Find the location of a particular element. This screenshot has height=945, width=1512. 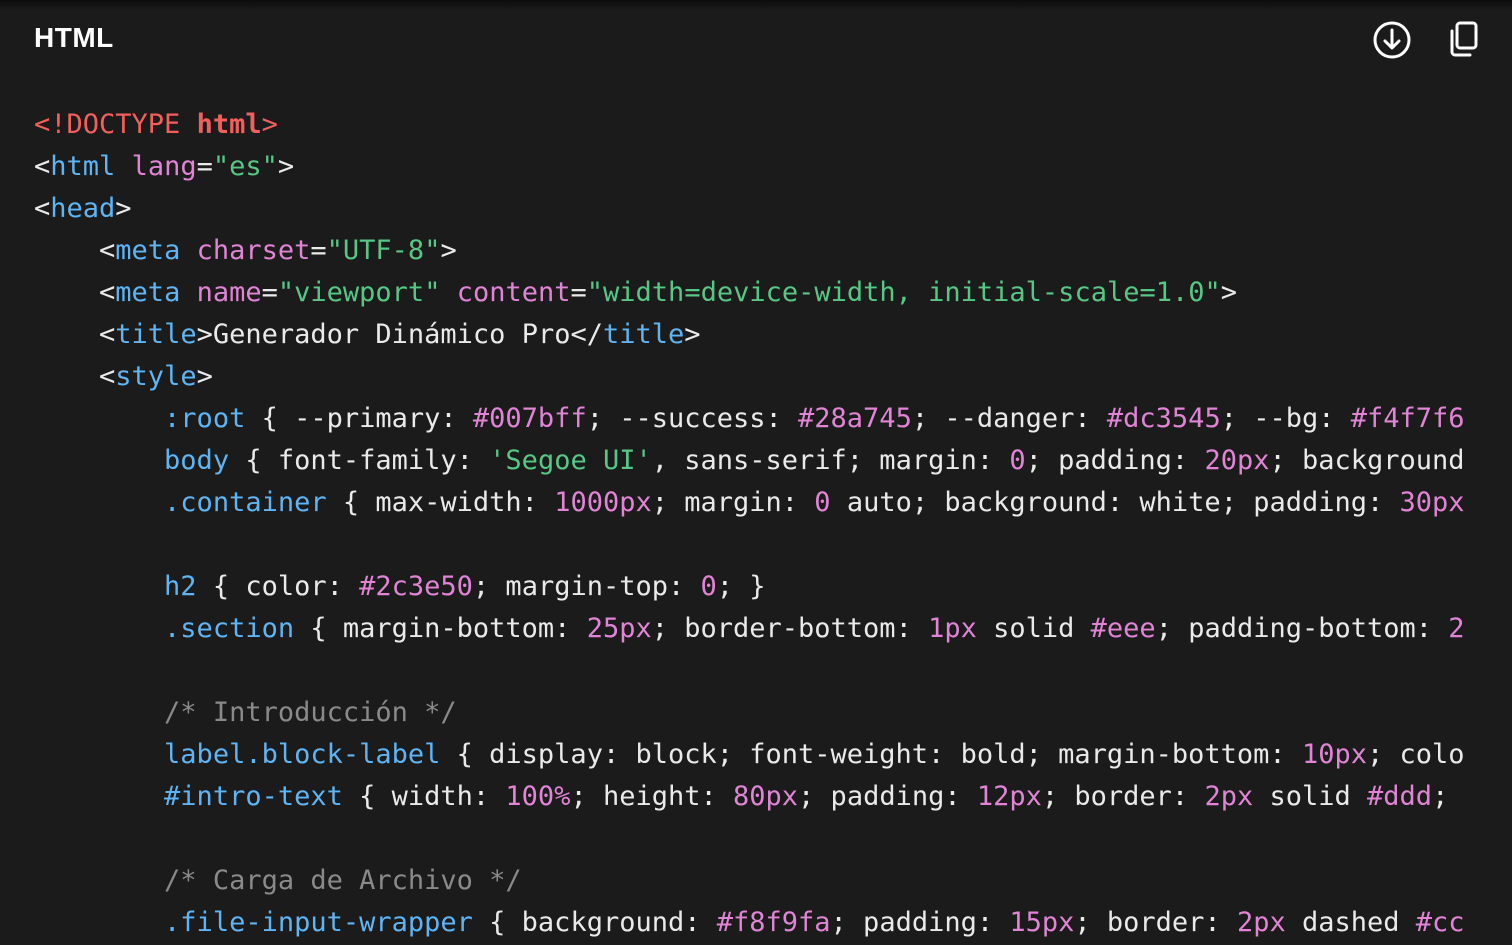

code-token-selector: .section is located at coordinates (229, 628).